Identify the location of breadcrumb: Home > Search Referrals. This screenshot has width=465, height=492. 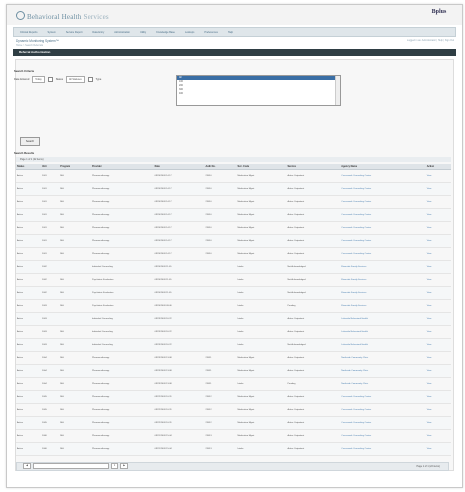
(29, 45).